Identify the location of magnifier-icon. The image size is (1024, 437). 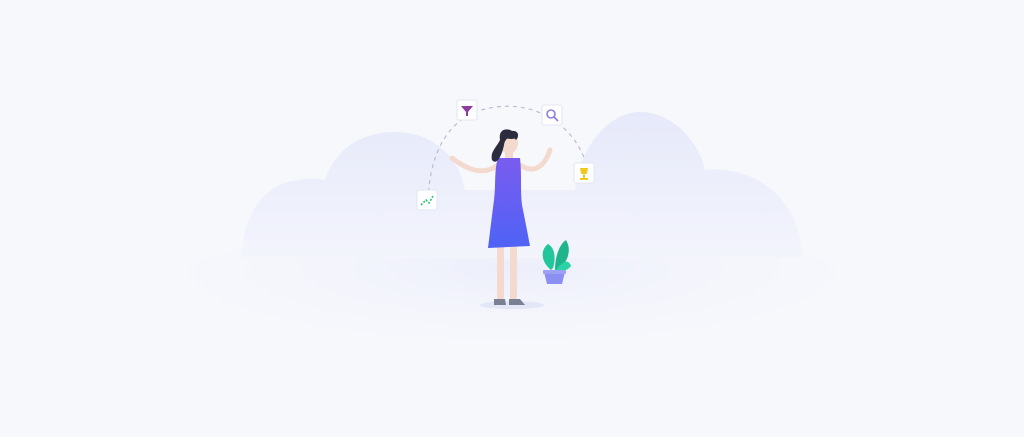
(552, 115).